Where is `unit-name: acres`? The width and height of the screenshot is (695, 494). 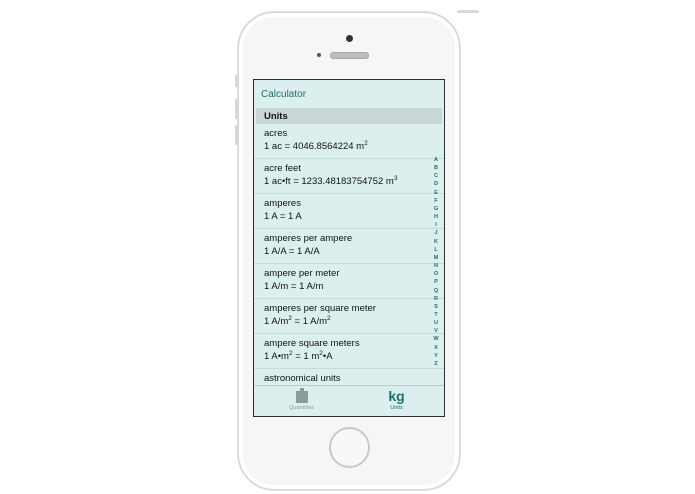 unit-name: acres is located at coordinates (276, 133).